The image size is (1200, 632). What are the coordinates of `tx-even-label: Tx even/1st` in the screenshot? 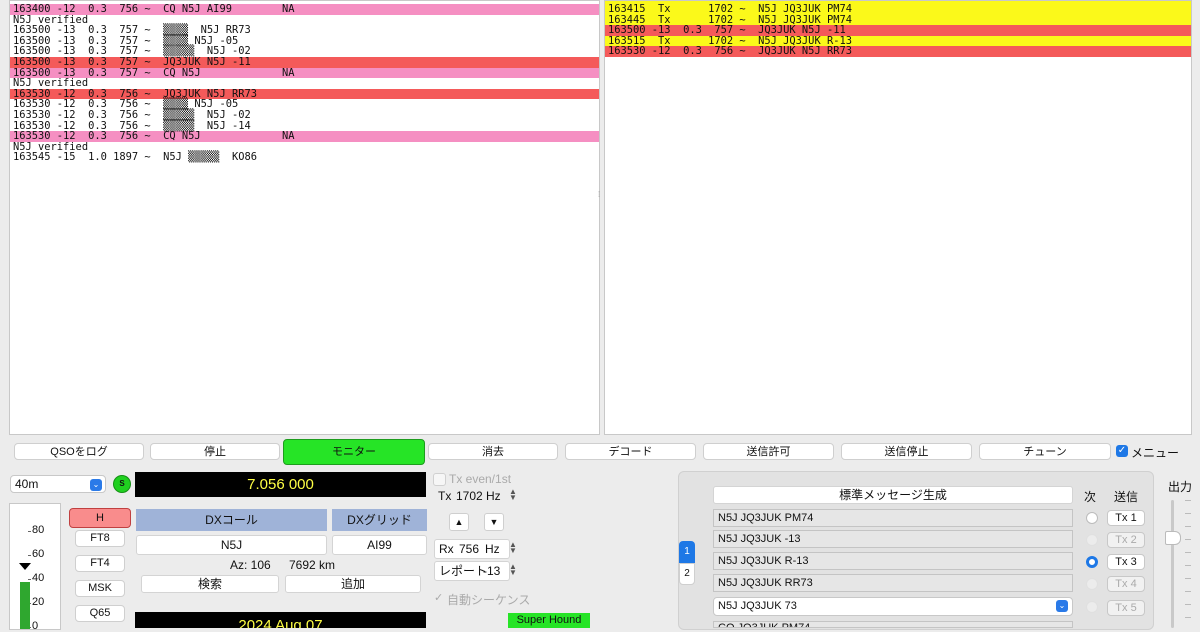 It's located at (480, 479).